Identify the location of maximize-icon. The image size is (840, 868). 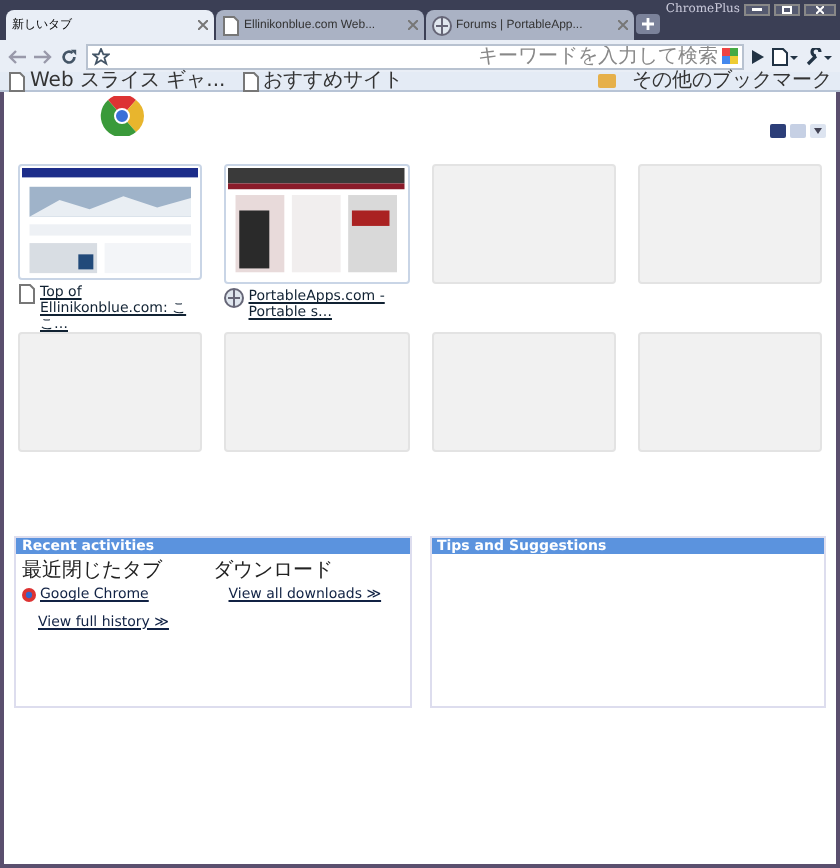
(787, 9).